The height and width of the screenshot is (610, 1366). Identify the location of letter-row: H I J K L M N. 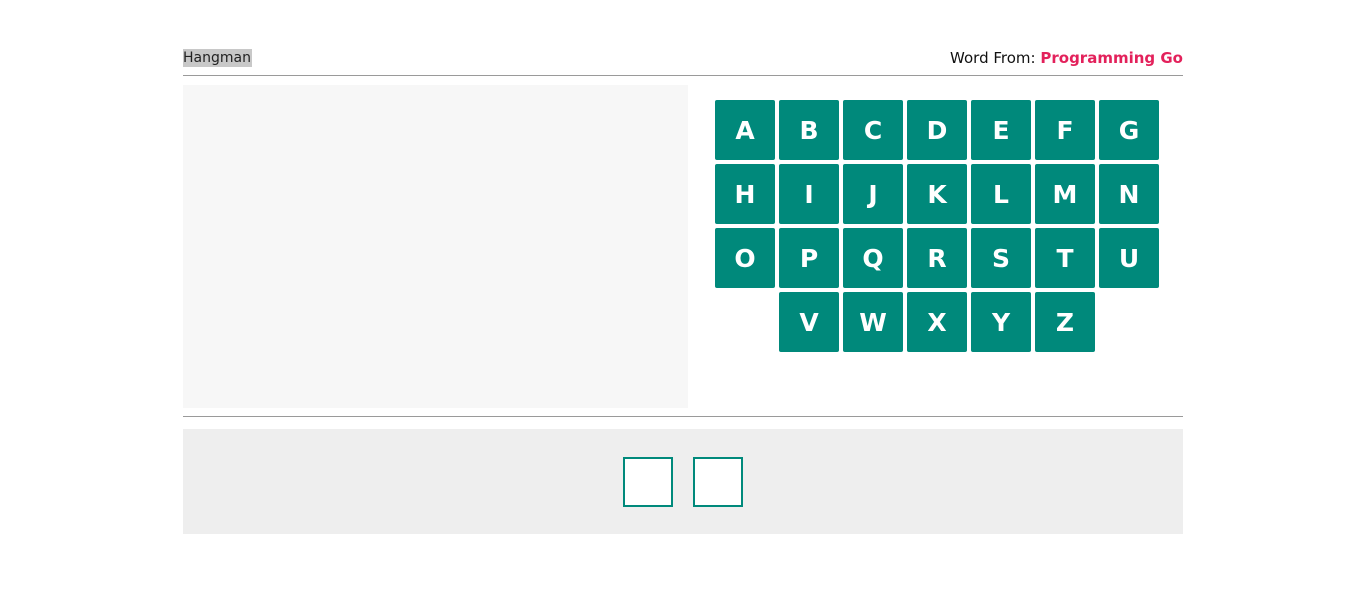
(937, 194).